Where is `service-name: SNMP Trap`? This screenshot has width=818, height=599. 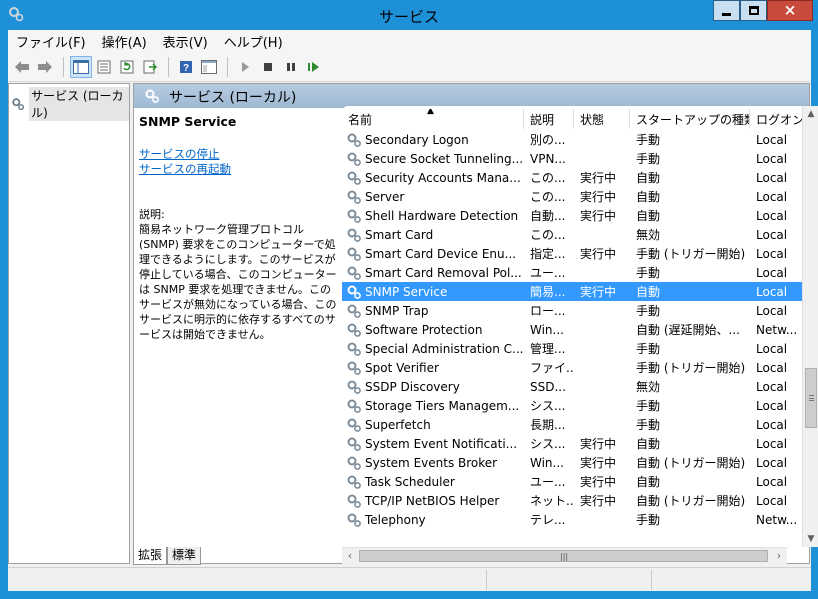 service-name: SNMP Trap is located at coordinates (397, 310).